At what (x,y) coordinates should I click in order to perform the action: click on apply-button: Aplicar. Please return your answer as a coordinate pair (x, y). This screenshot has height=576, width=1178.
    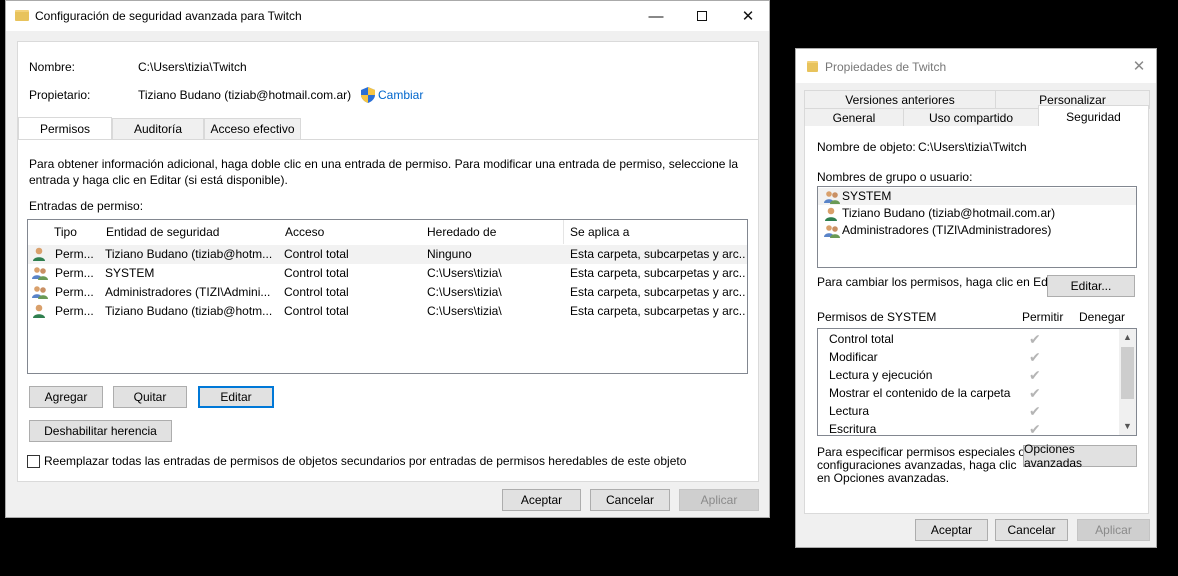
    Looking at the image, I should click on (719, 500).